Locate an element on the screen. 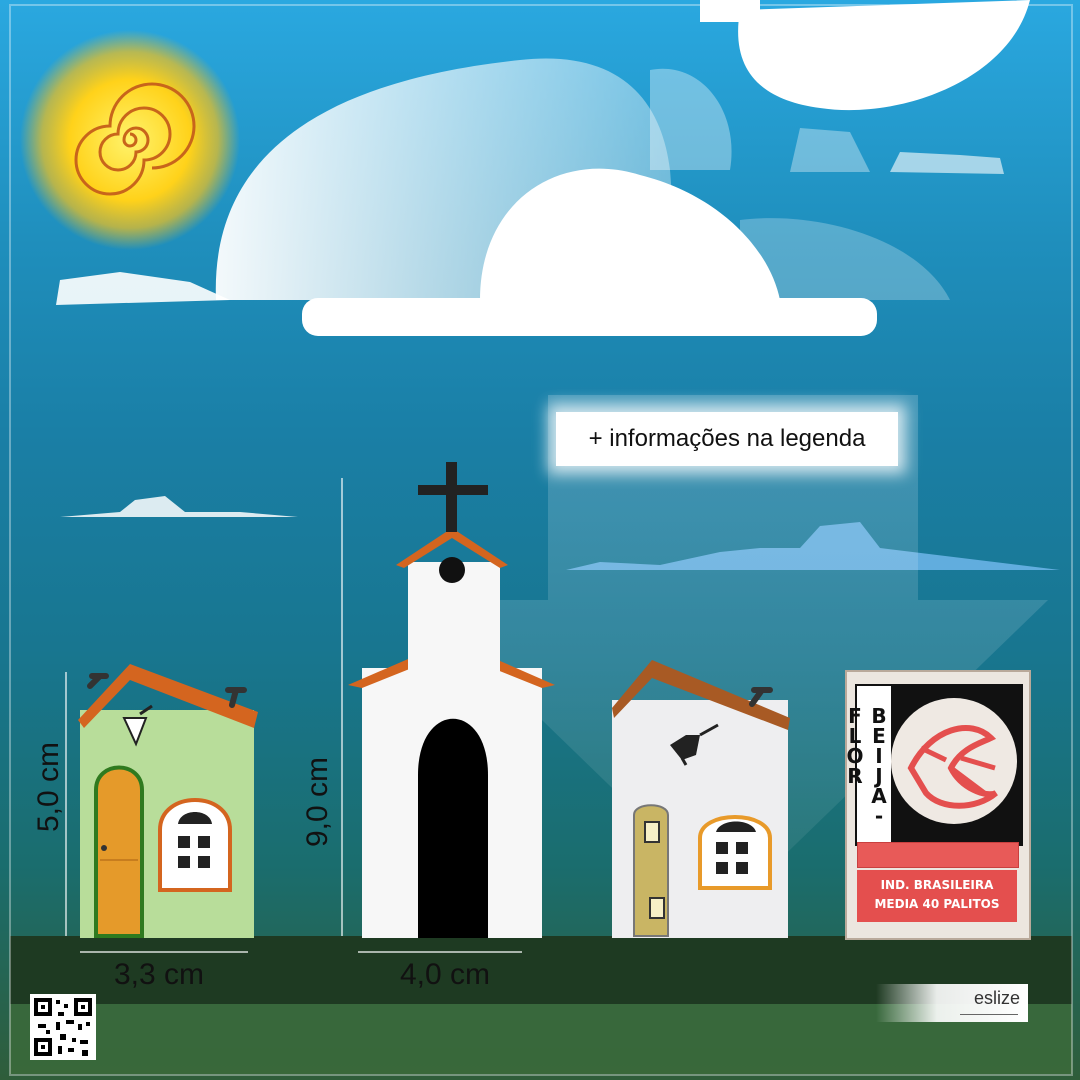  cloud-thin-right is located at coordinates (897, 151).